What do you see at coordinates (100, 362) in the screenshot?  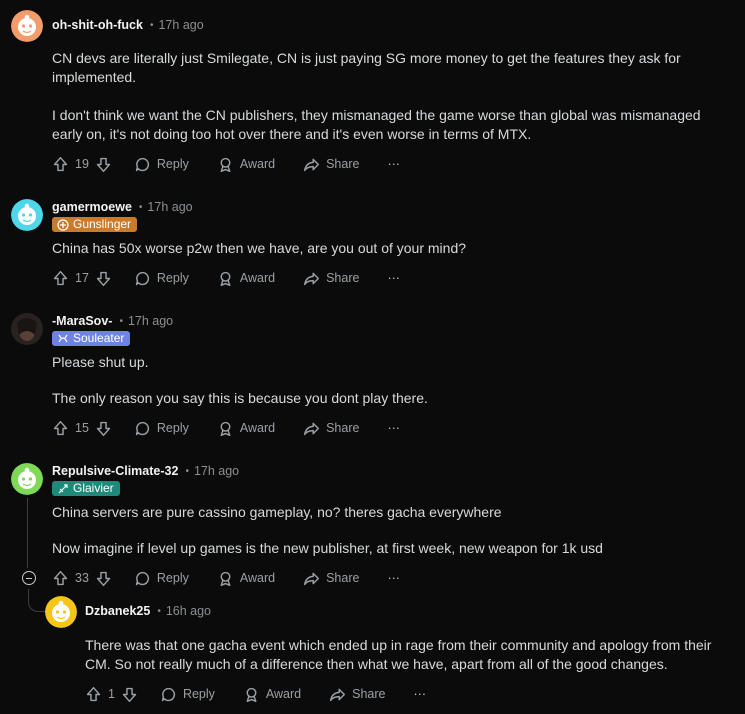 I see `comment-paragraph: Please shut up.` at bounding box center [100, 362].